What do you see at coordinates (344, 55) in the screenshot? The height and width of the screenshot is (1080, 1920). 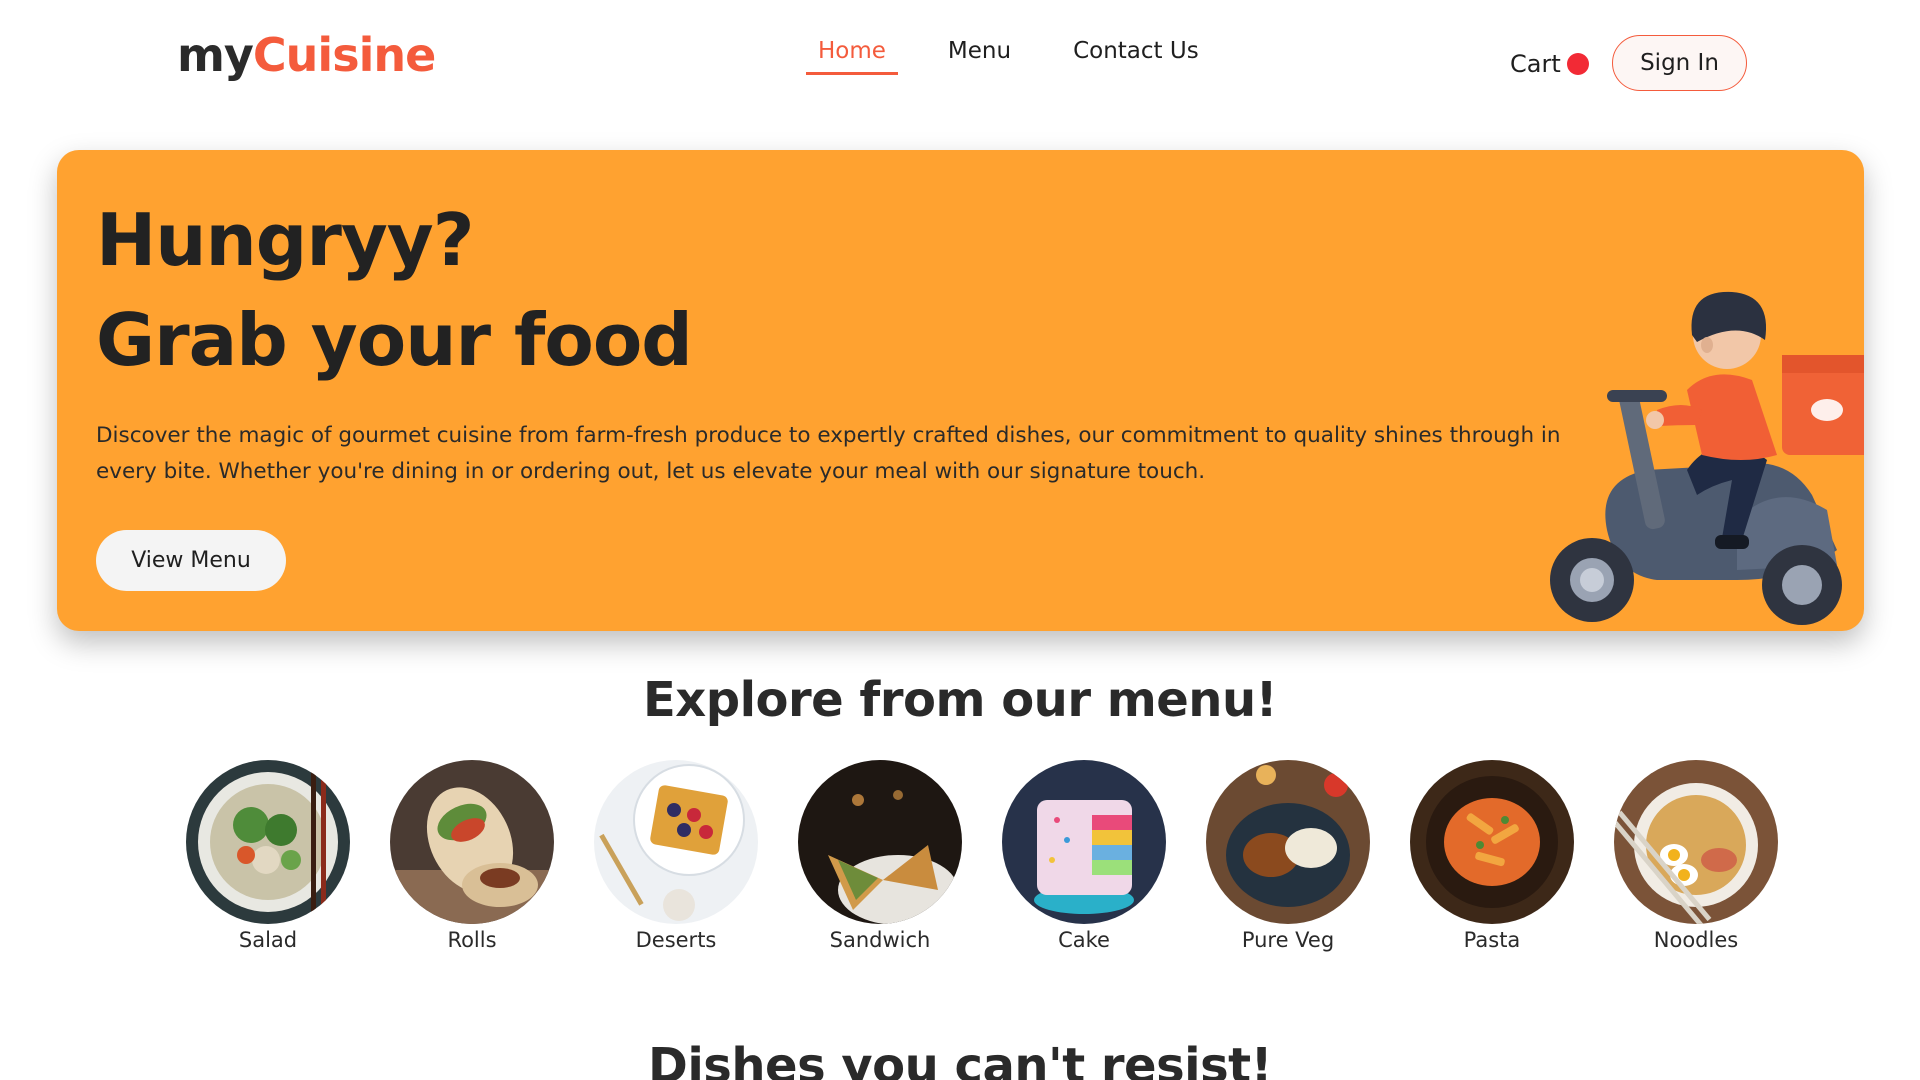 I see `logo-part-cuisine: Cuisine` at bounding box center [344, 55].